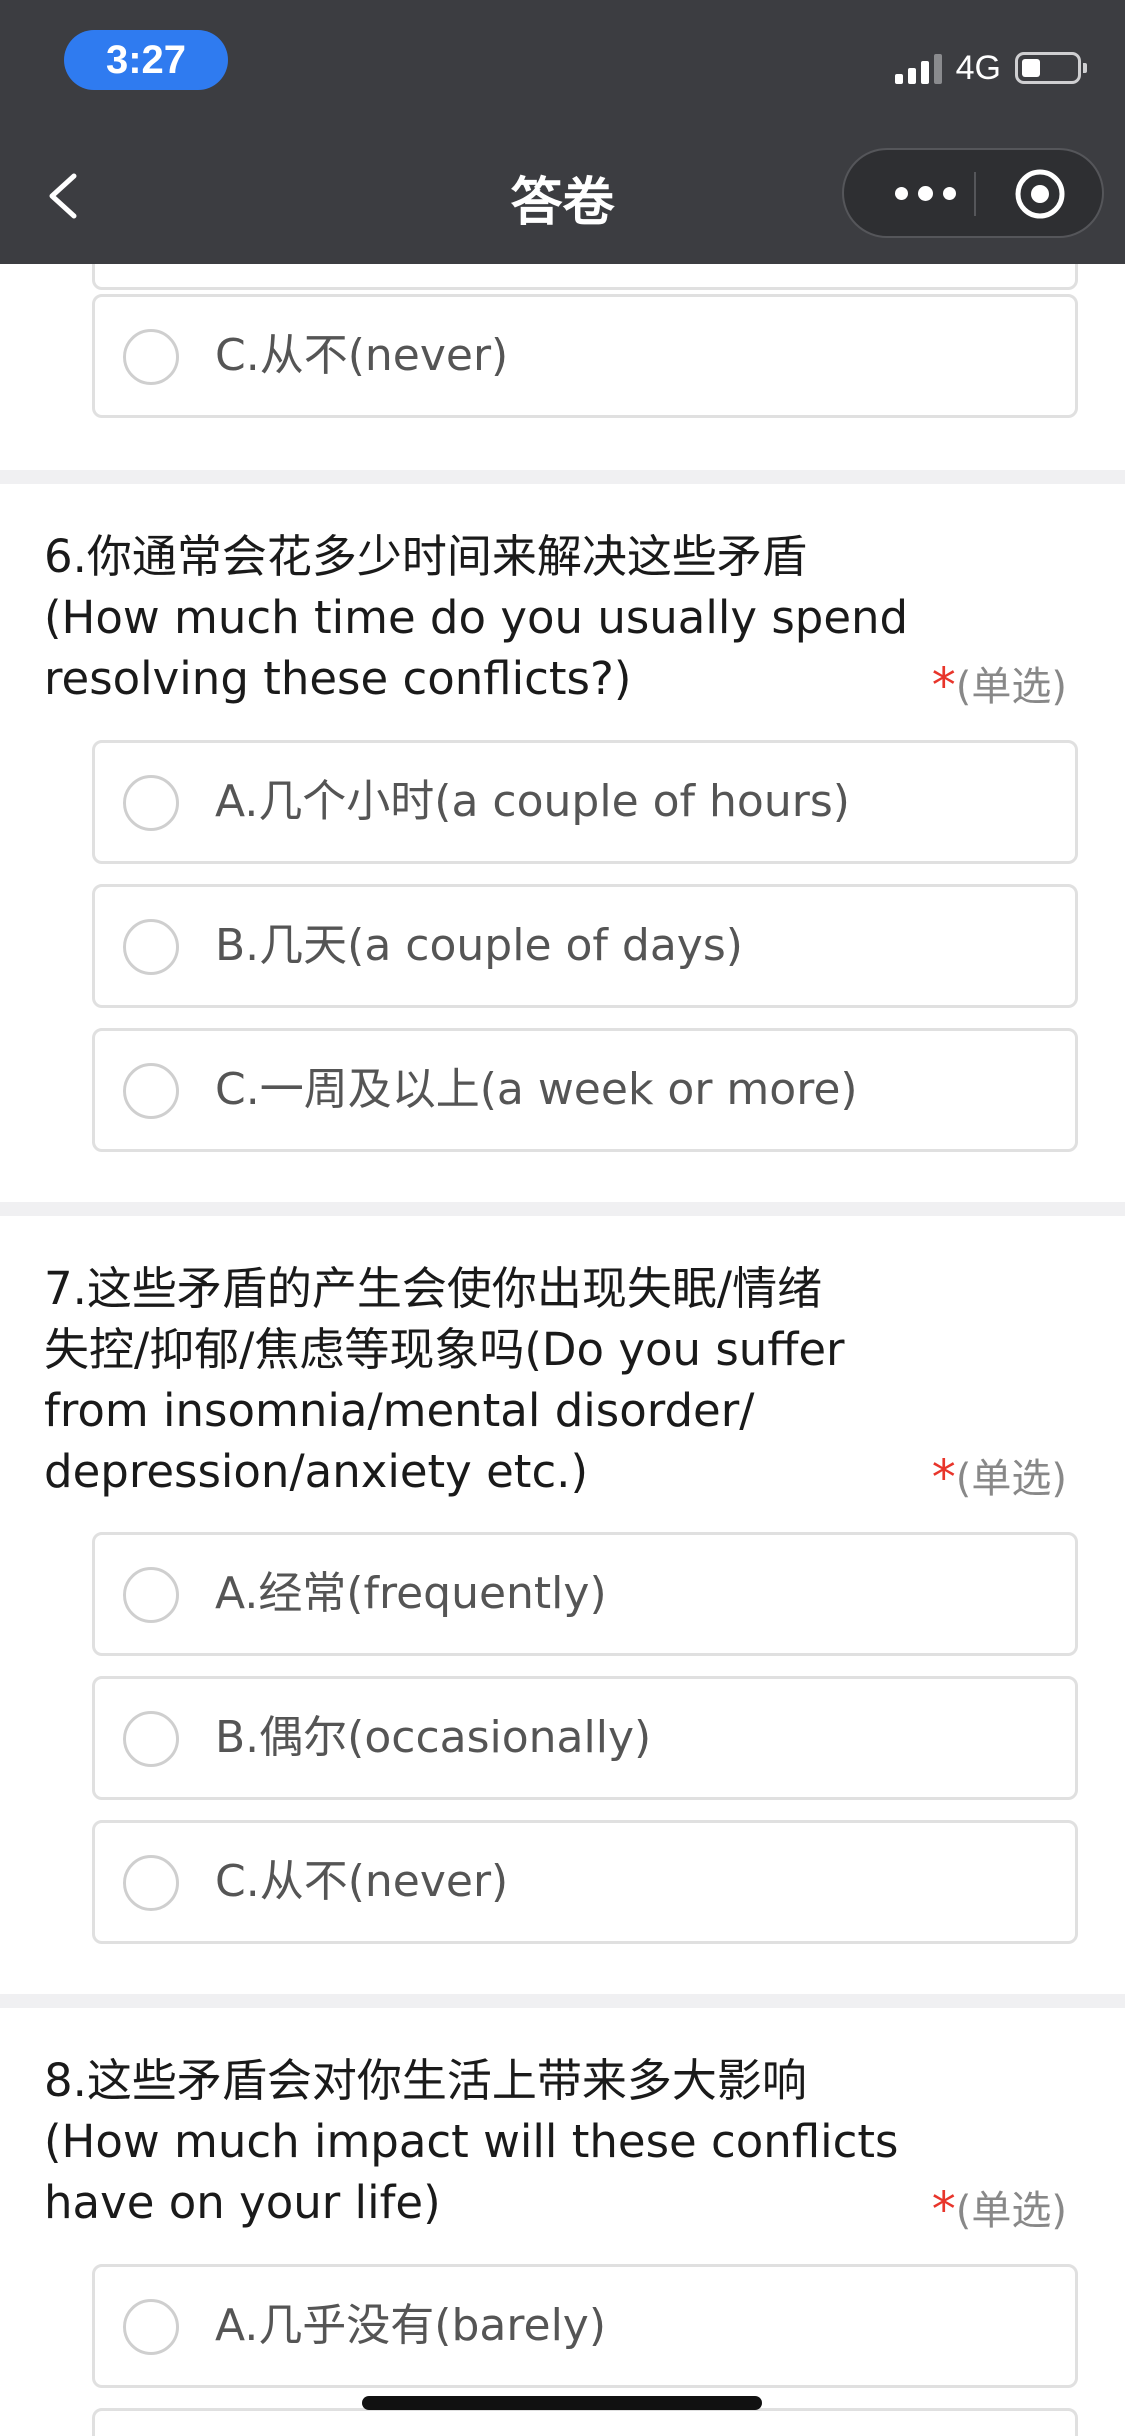 This screenshot has height=2436, width=1125. Describe the element at coordinates (146, 60) in the screenshot. I see `status-time: 3:27` at that location.